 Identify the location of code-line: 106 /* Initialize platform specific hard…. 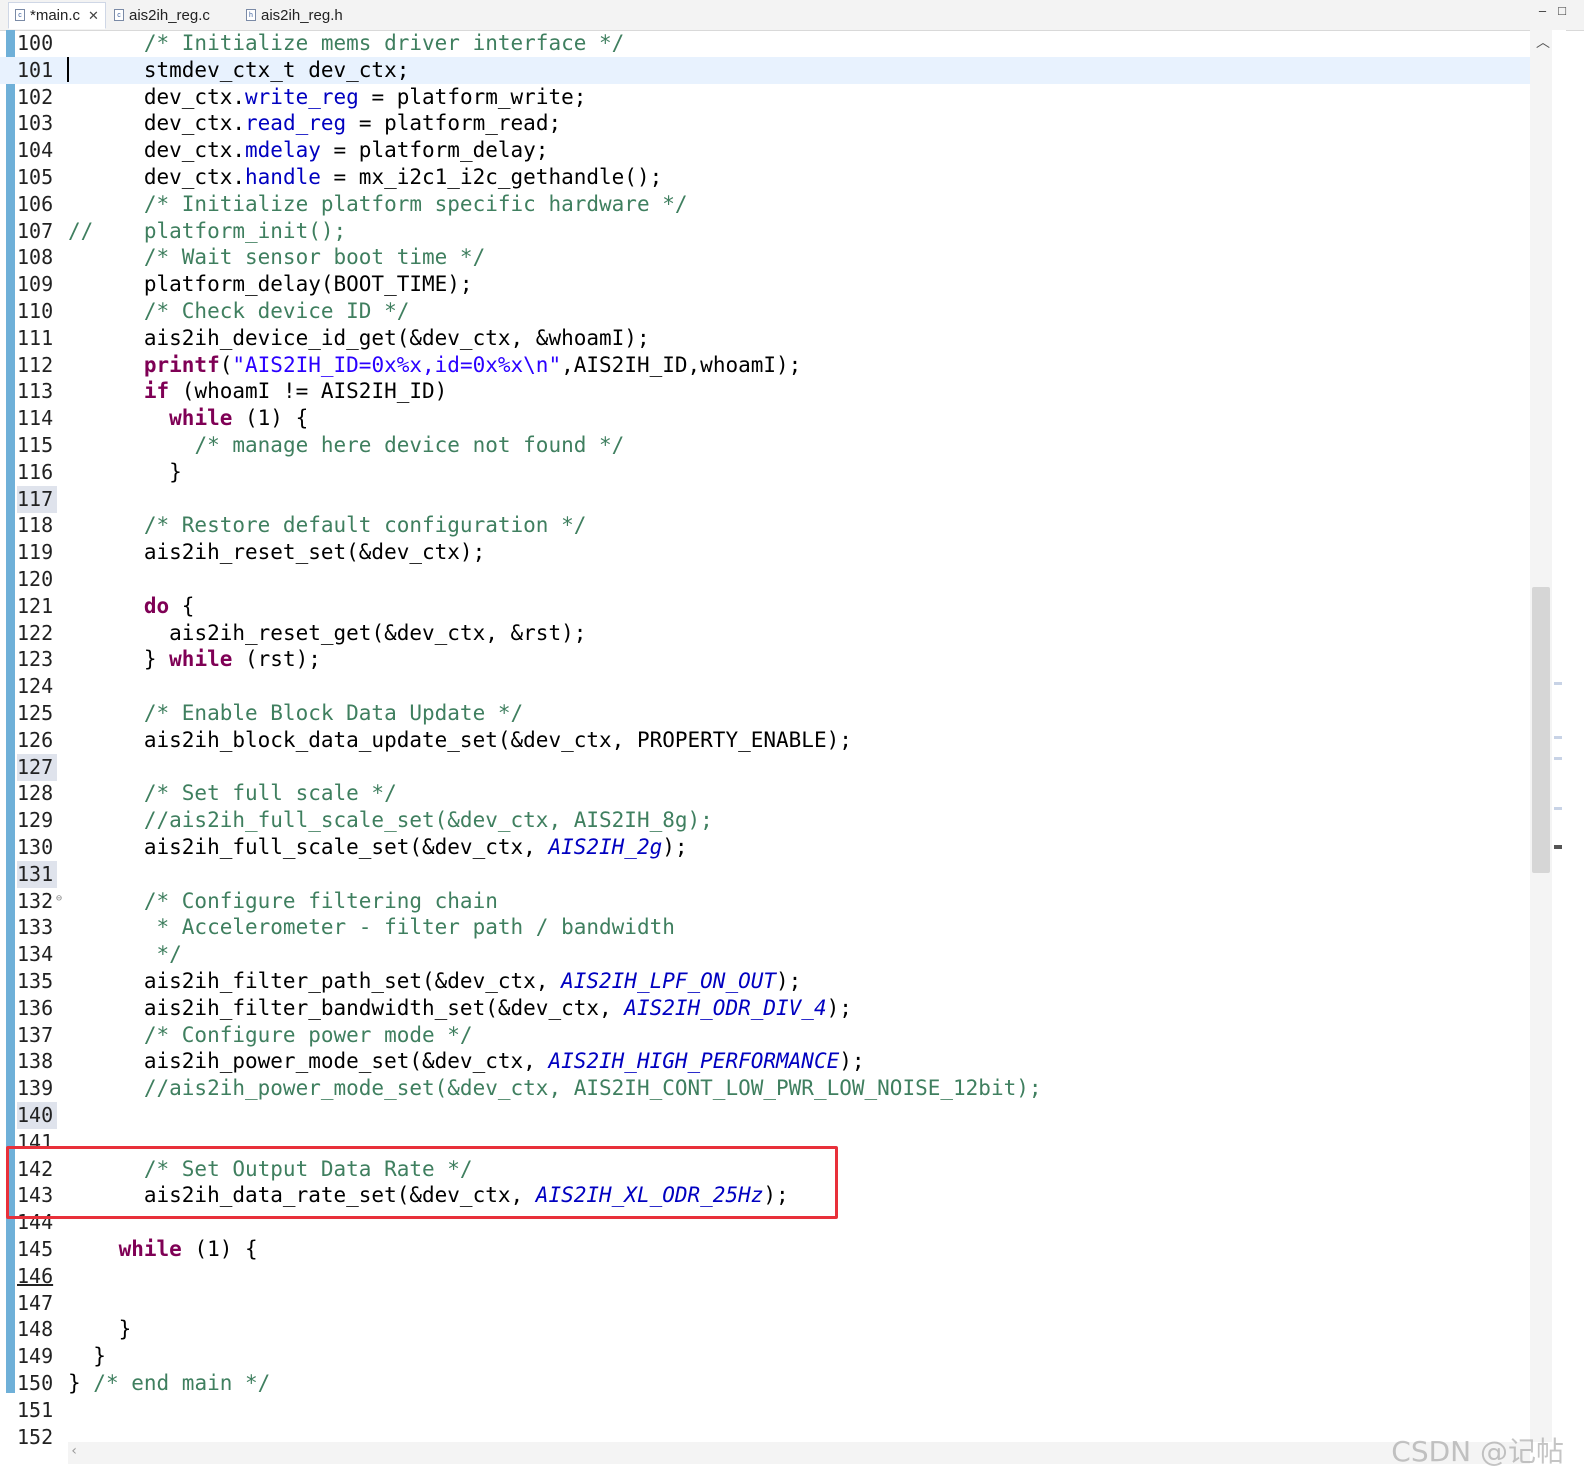
(774, 204).